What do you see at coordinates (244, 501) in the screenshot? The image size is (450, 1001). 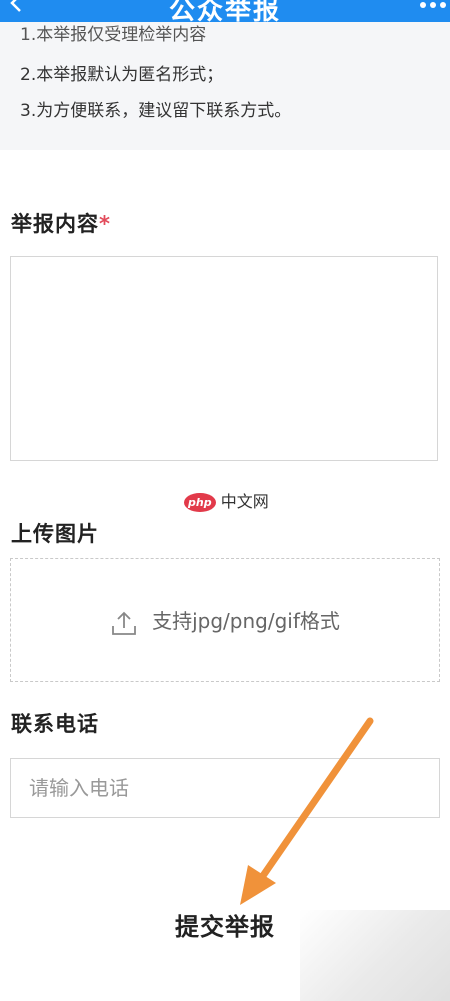 I see `watermark-text: 中文网` at bounding box center [244, 501].